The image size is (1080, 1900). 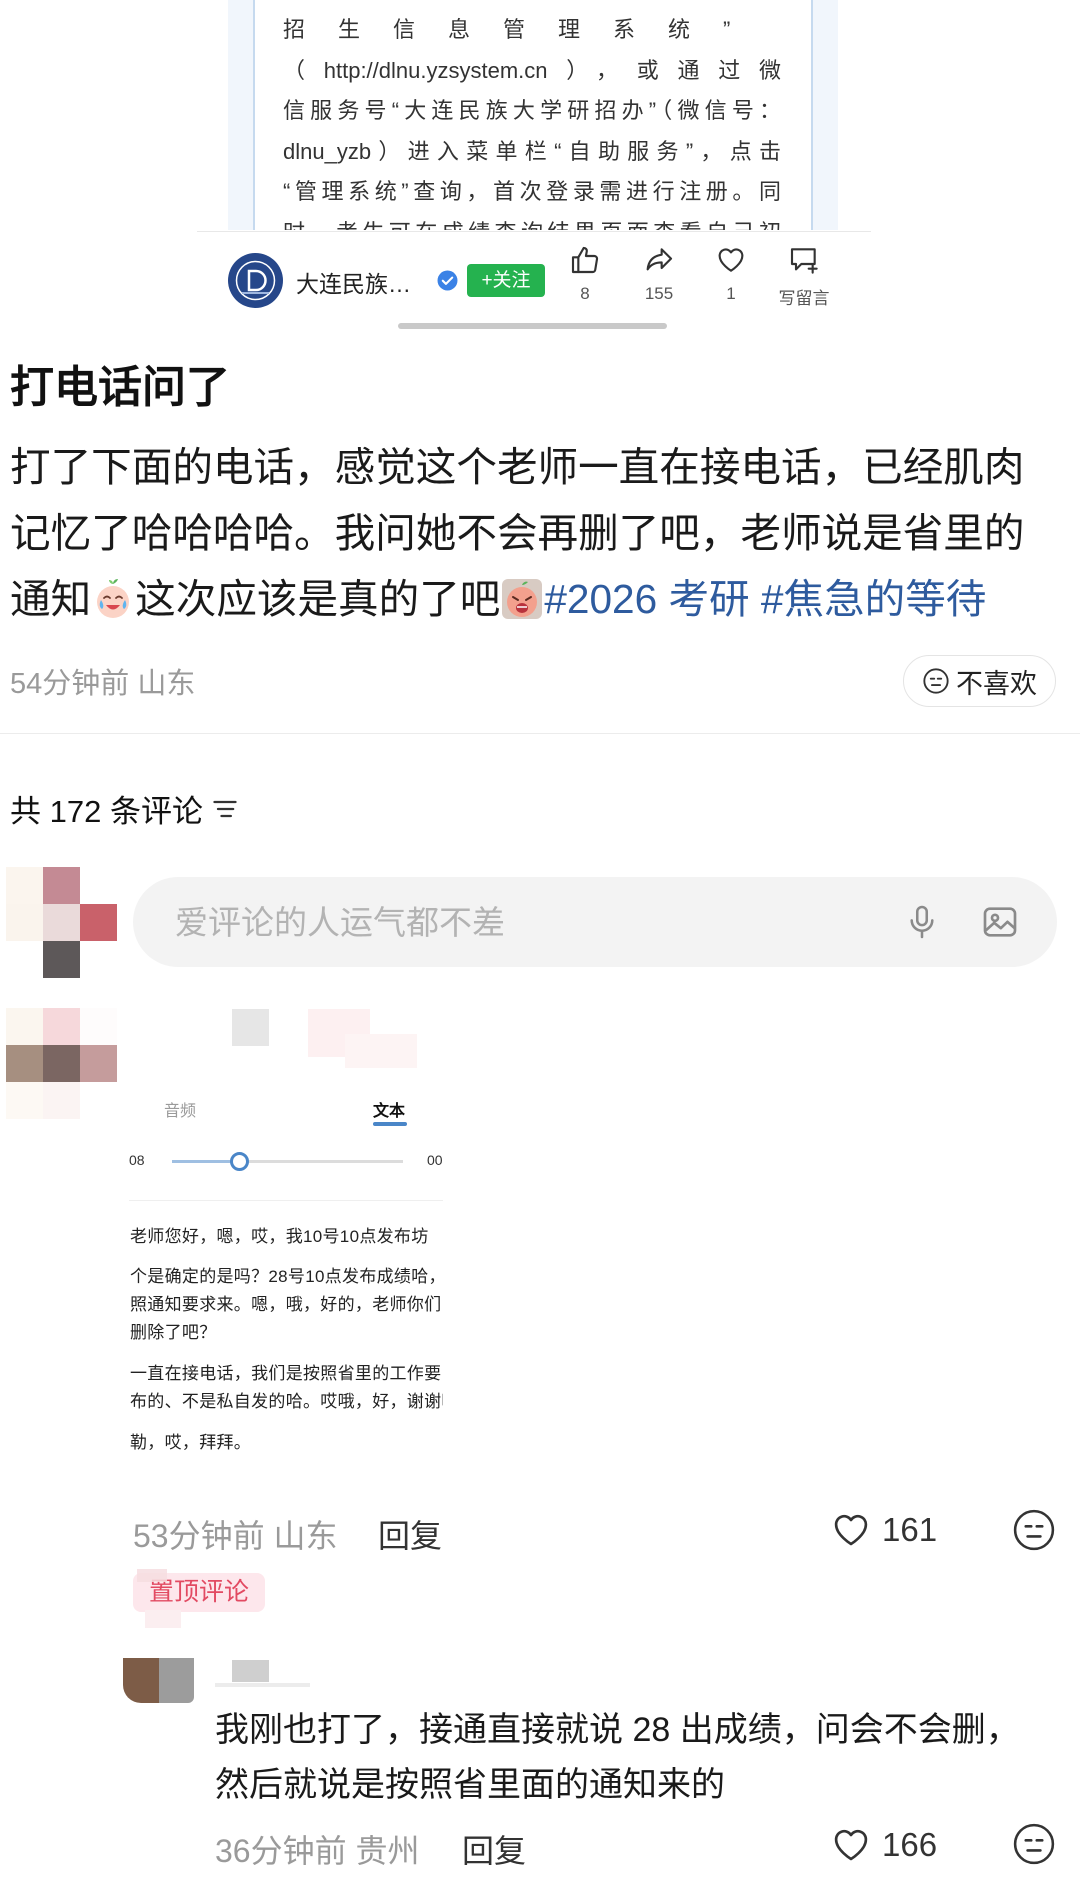 What do you see at coordinates (522, 599) in the screenshot?
I see `tired-emoji-icon` at bounding box center [522, 599].